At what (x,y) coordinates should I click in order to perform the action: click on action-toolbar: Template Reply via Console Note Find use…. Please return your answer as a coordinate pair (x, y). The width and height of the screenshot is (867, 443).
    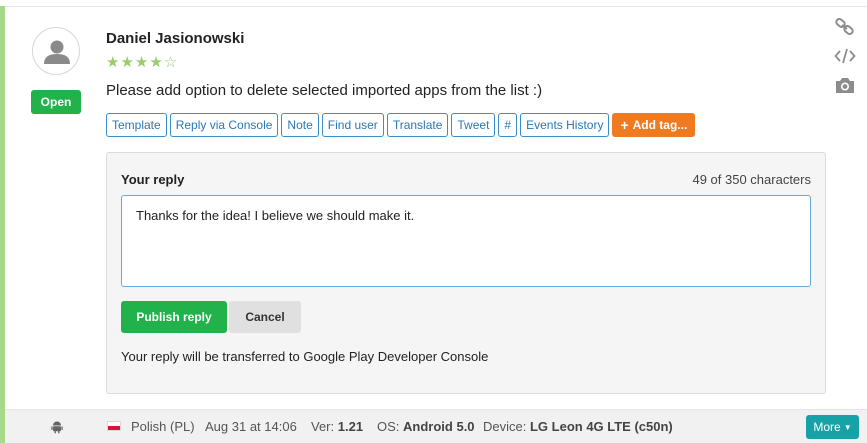
    Looking at the image, I should click on (401, 125).